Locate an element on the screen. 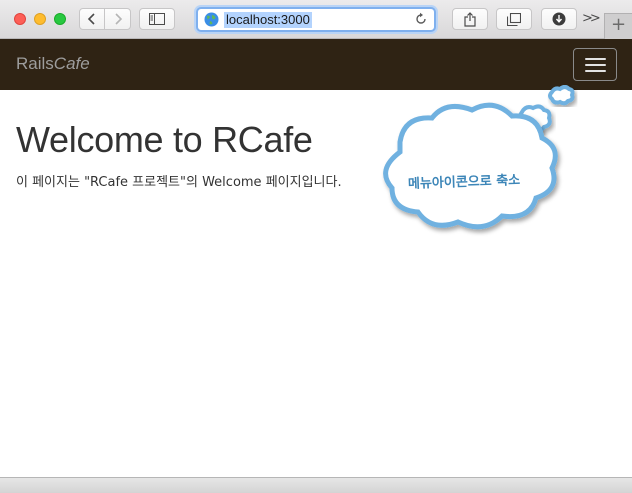 This screenshot has height=493, width=632. back-button is located at coordinates (92, 19).